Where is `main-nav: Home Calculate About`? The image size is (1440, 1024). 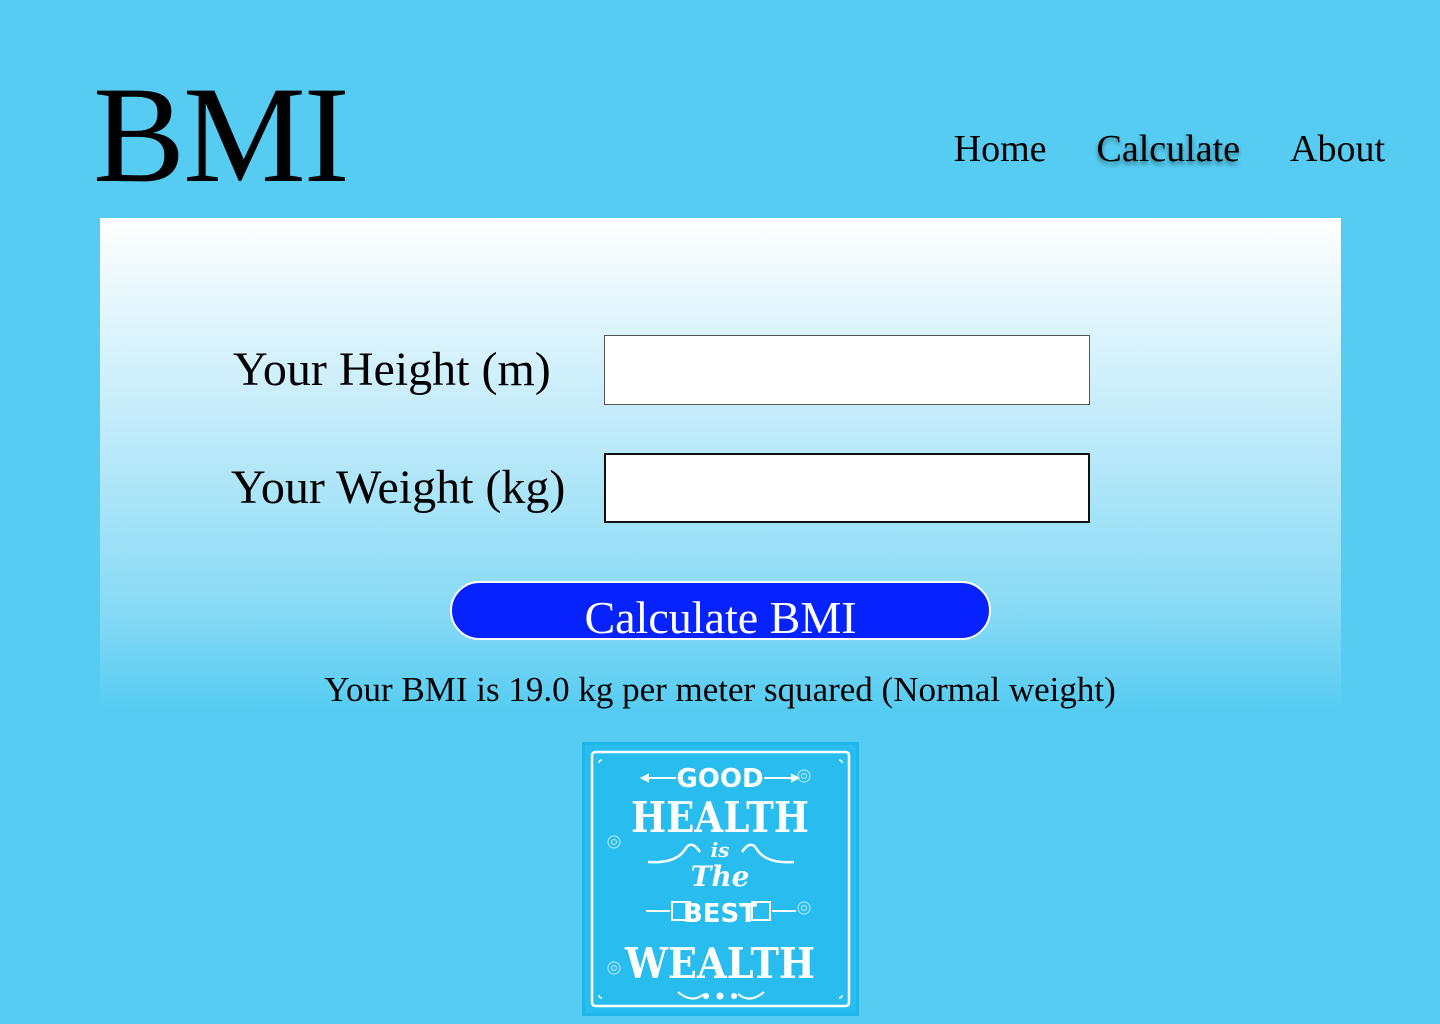
main-nav: Home Calculate About is located at coordinates (1169, 149).